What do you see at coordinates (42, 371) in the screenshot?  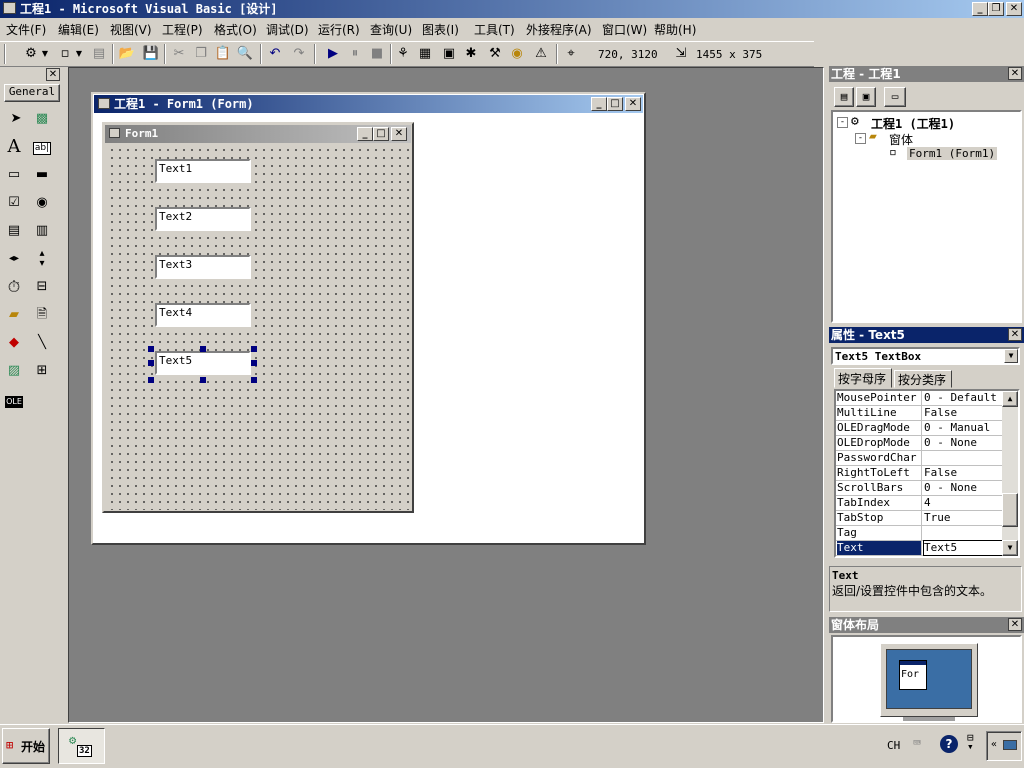 I see `data-tool-icon: ⊞` at bounding box center [42, 371].